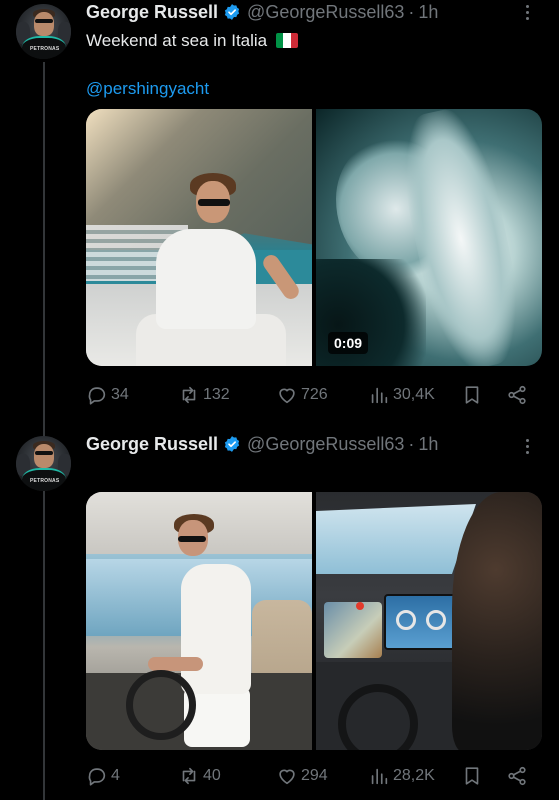 This screenshot has width=559, height=800. Describe the element at coordinates (147, 89) in the screenshot. I see `mention-link: @pershingyacht` at that location.